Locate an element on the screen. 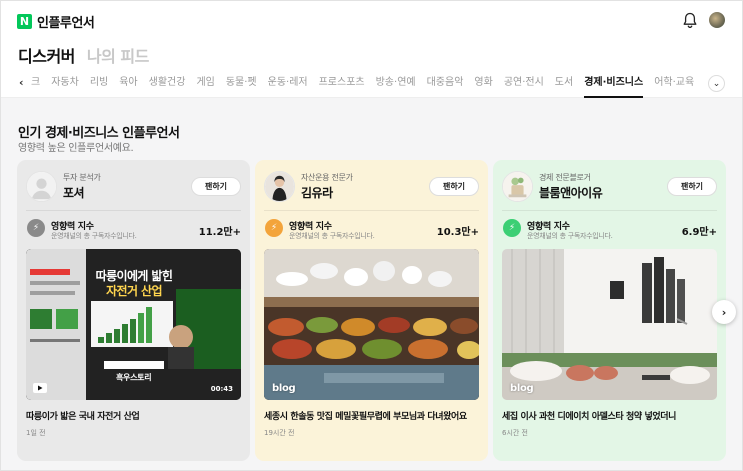  category-item-partial: 크 is located at coordinates (35, 84).